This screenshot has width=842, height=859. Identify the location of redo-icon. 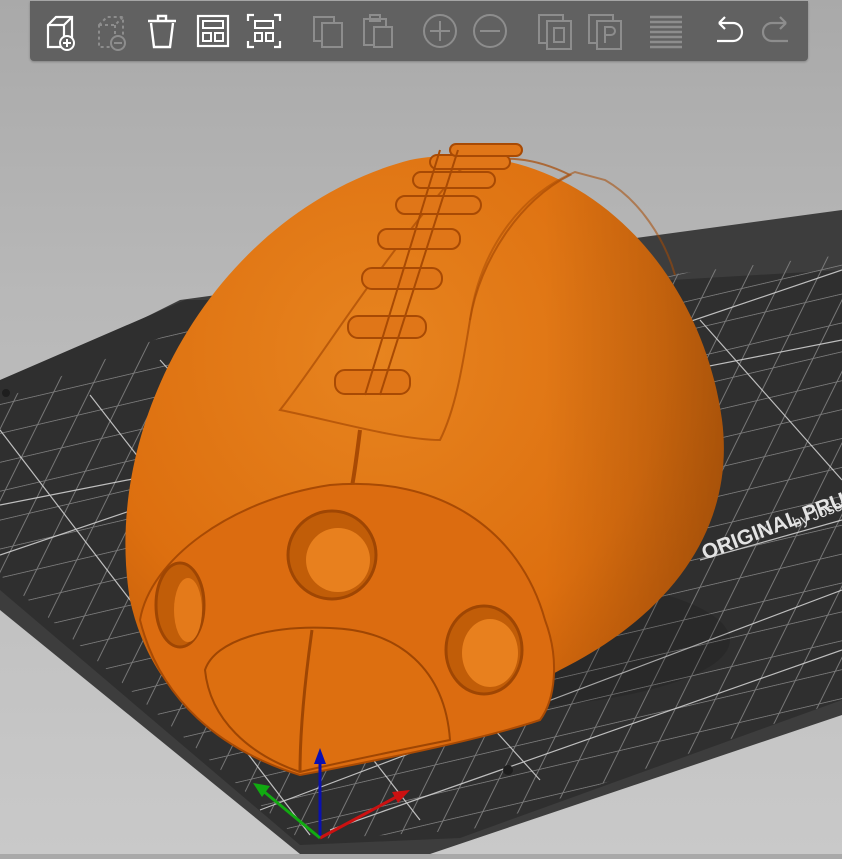
(778, 31).